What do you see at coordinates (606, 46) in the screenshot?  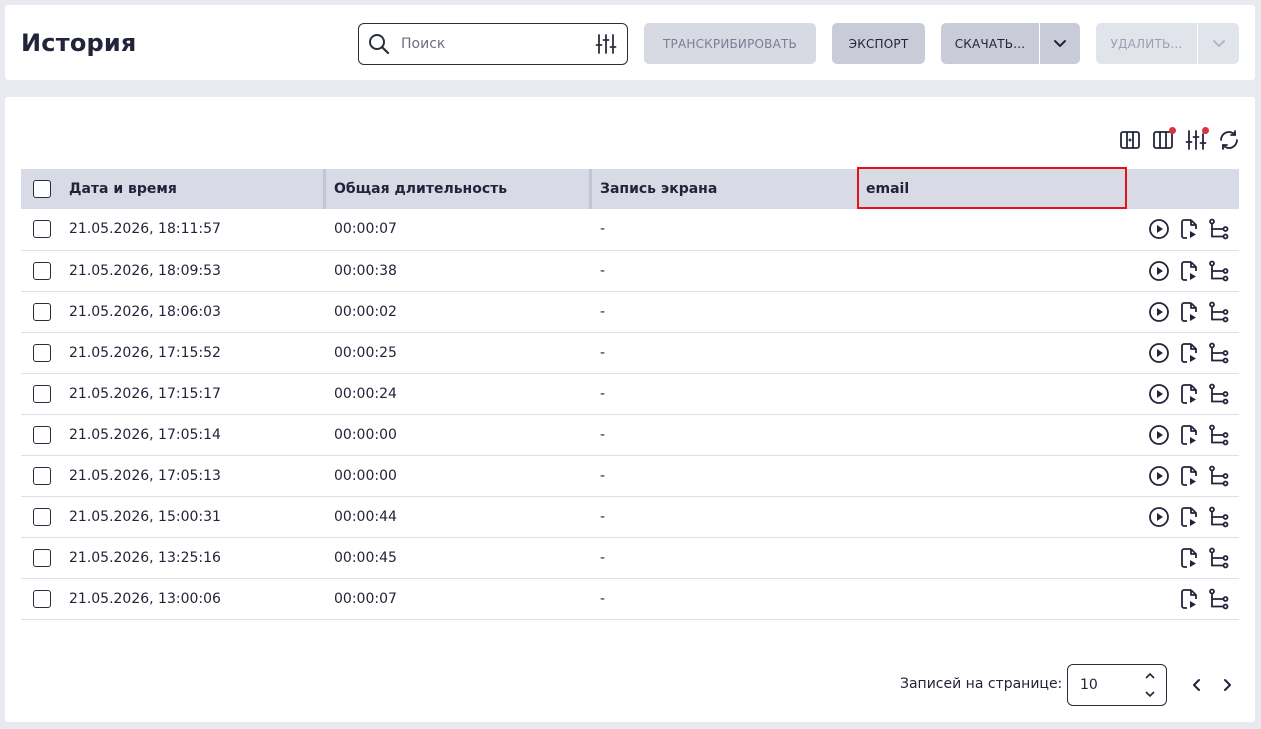 I see `filter-sliders-icon` at bounding box center [606, 46].